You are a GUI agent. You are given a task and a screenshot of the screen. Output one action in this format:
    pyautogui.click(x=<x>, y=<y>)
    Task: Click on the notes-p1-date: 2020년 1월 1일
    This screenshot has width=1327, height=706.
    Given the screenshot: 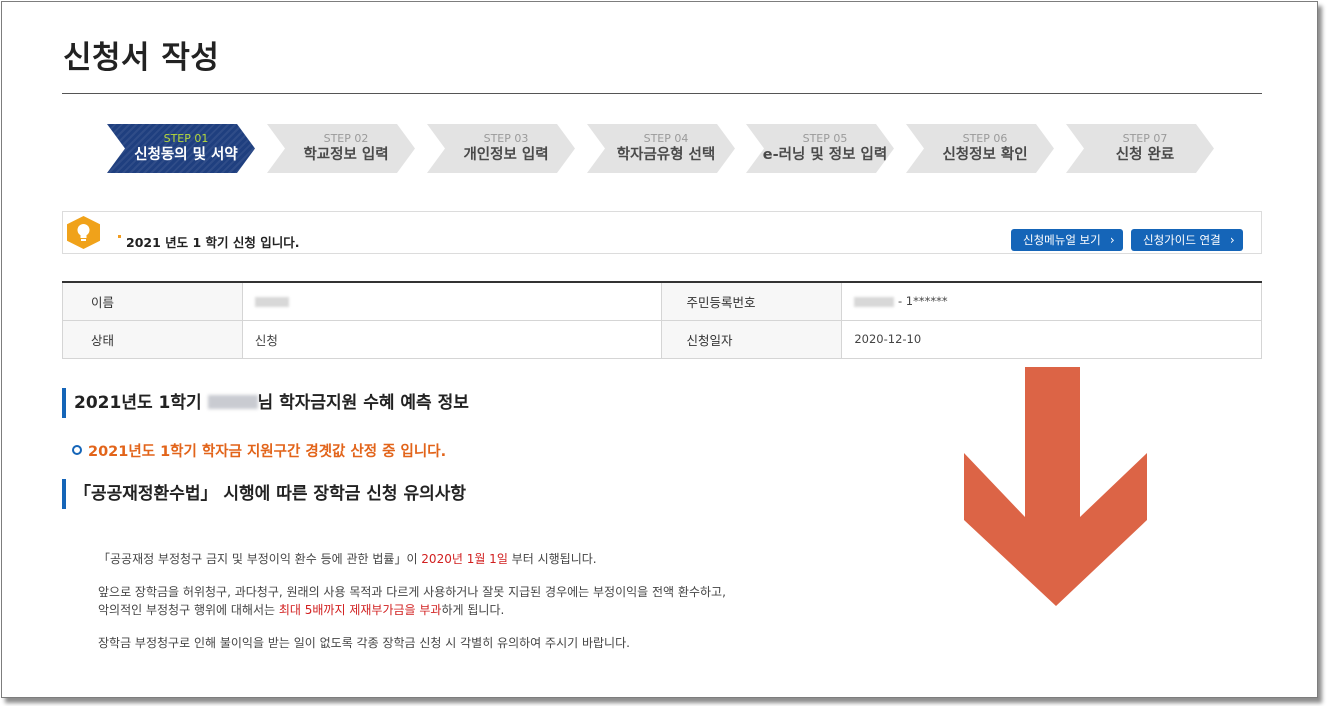 What is the action you would take?
    pyautogui.click(x=464, y=559)
    